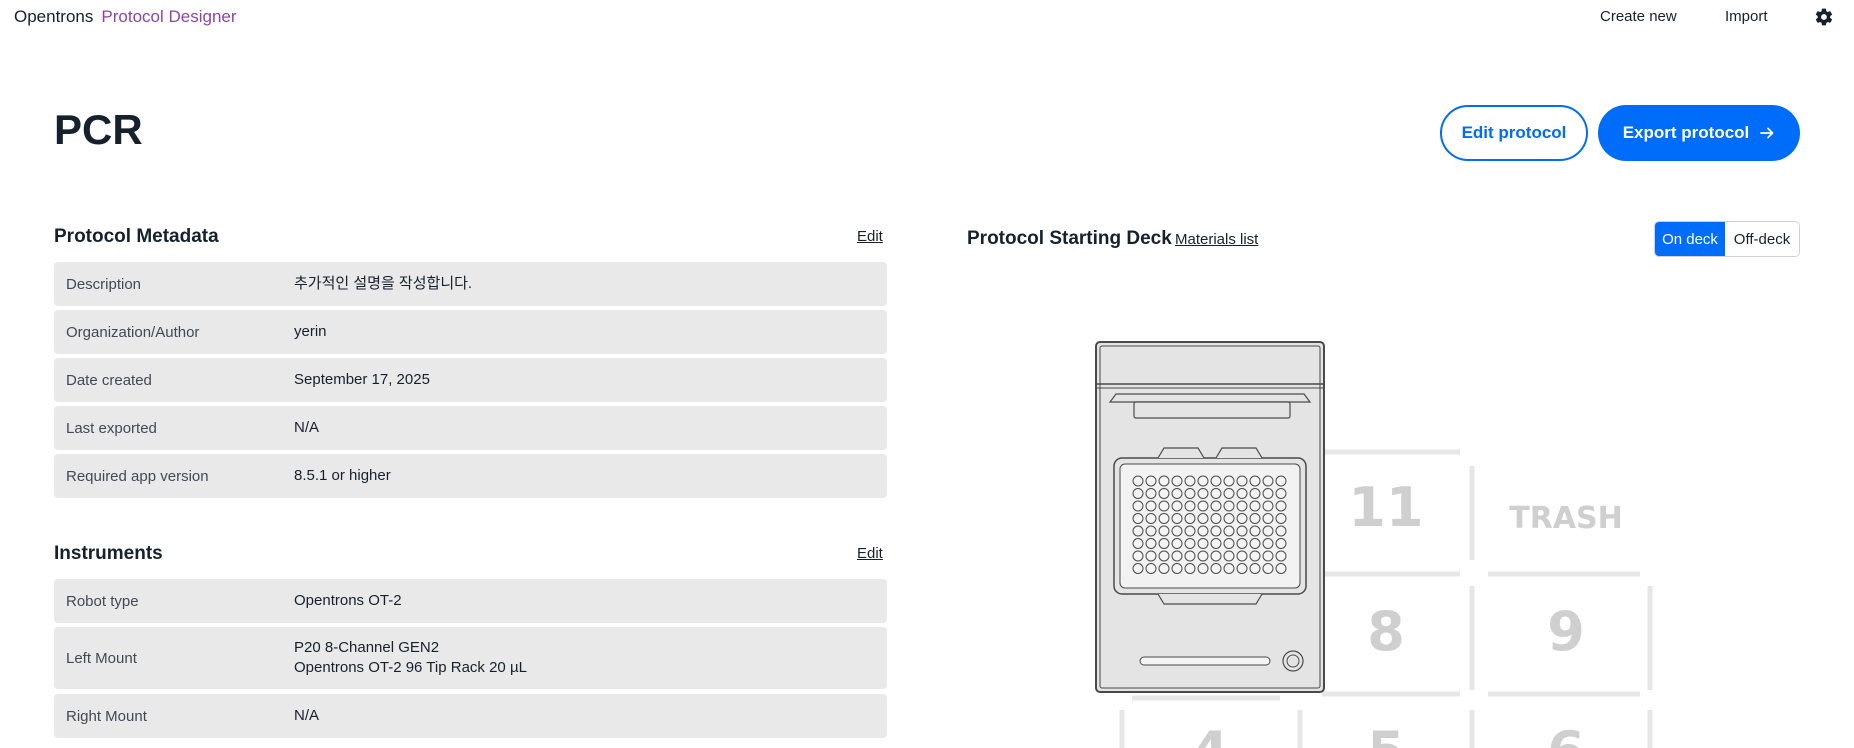 The height and width of the screenshot is (748, 1854). I want to click on row-value: yerin, so click(310, 331).